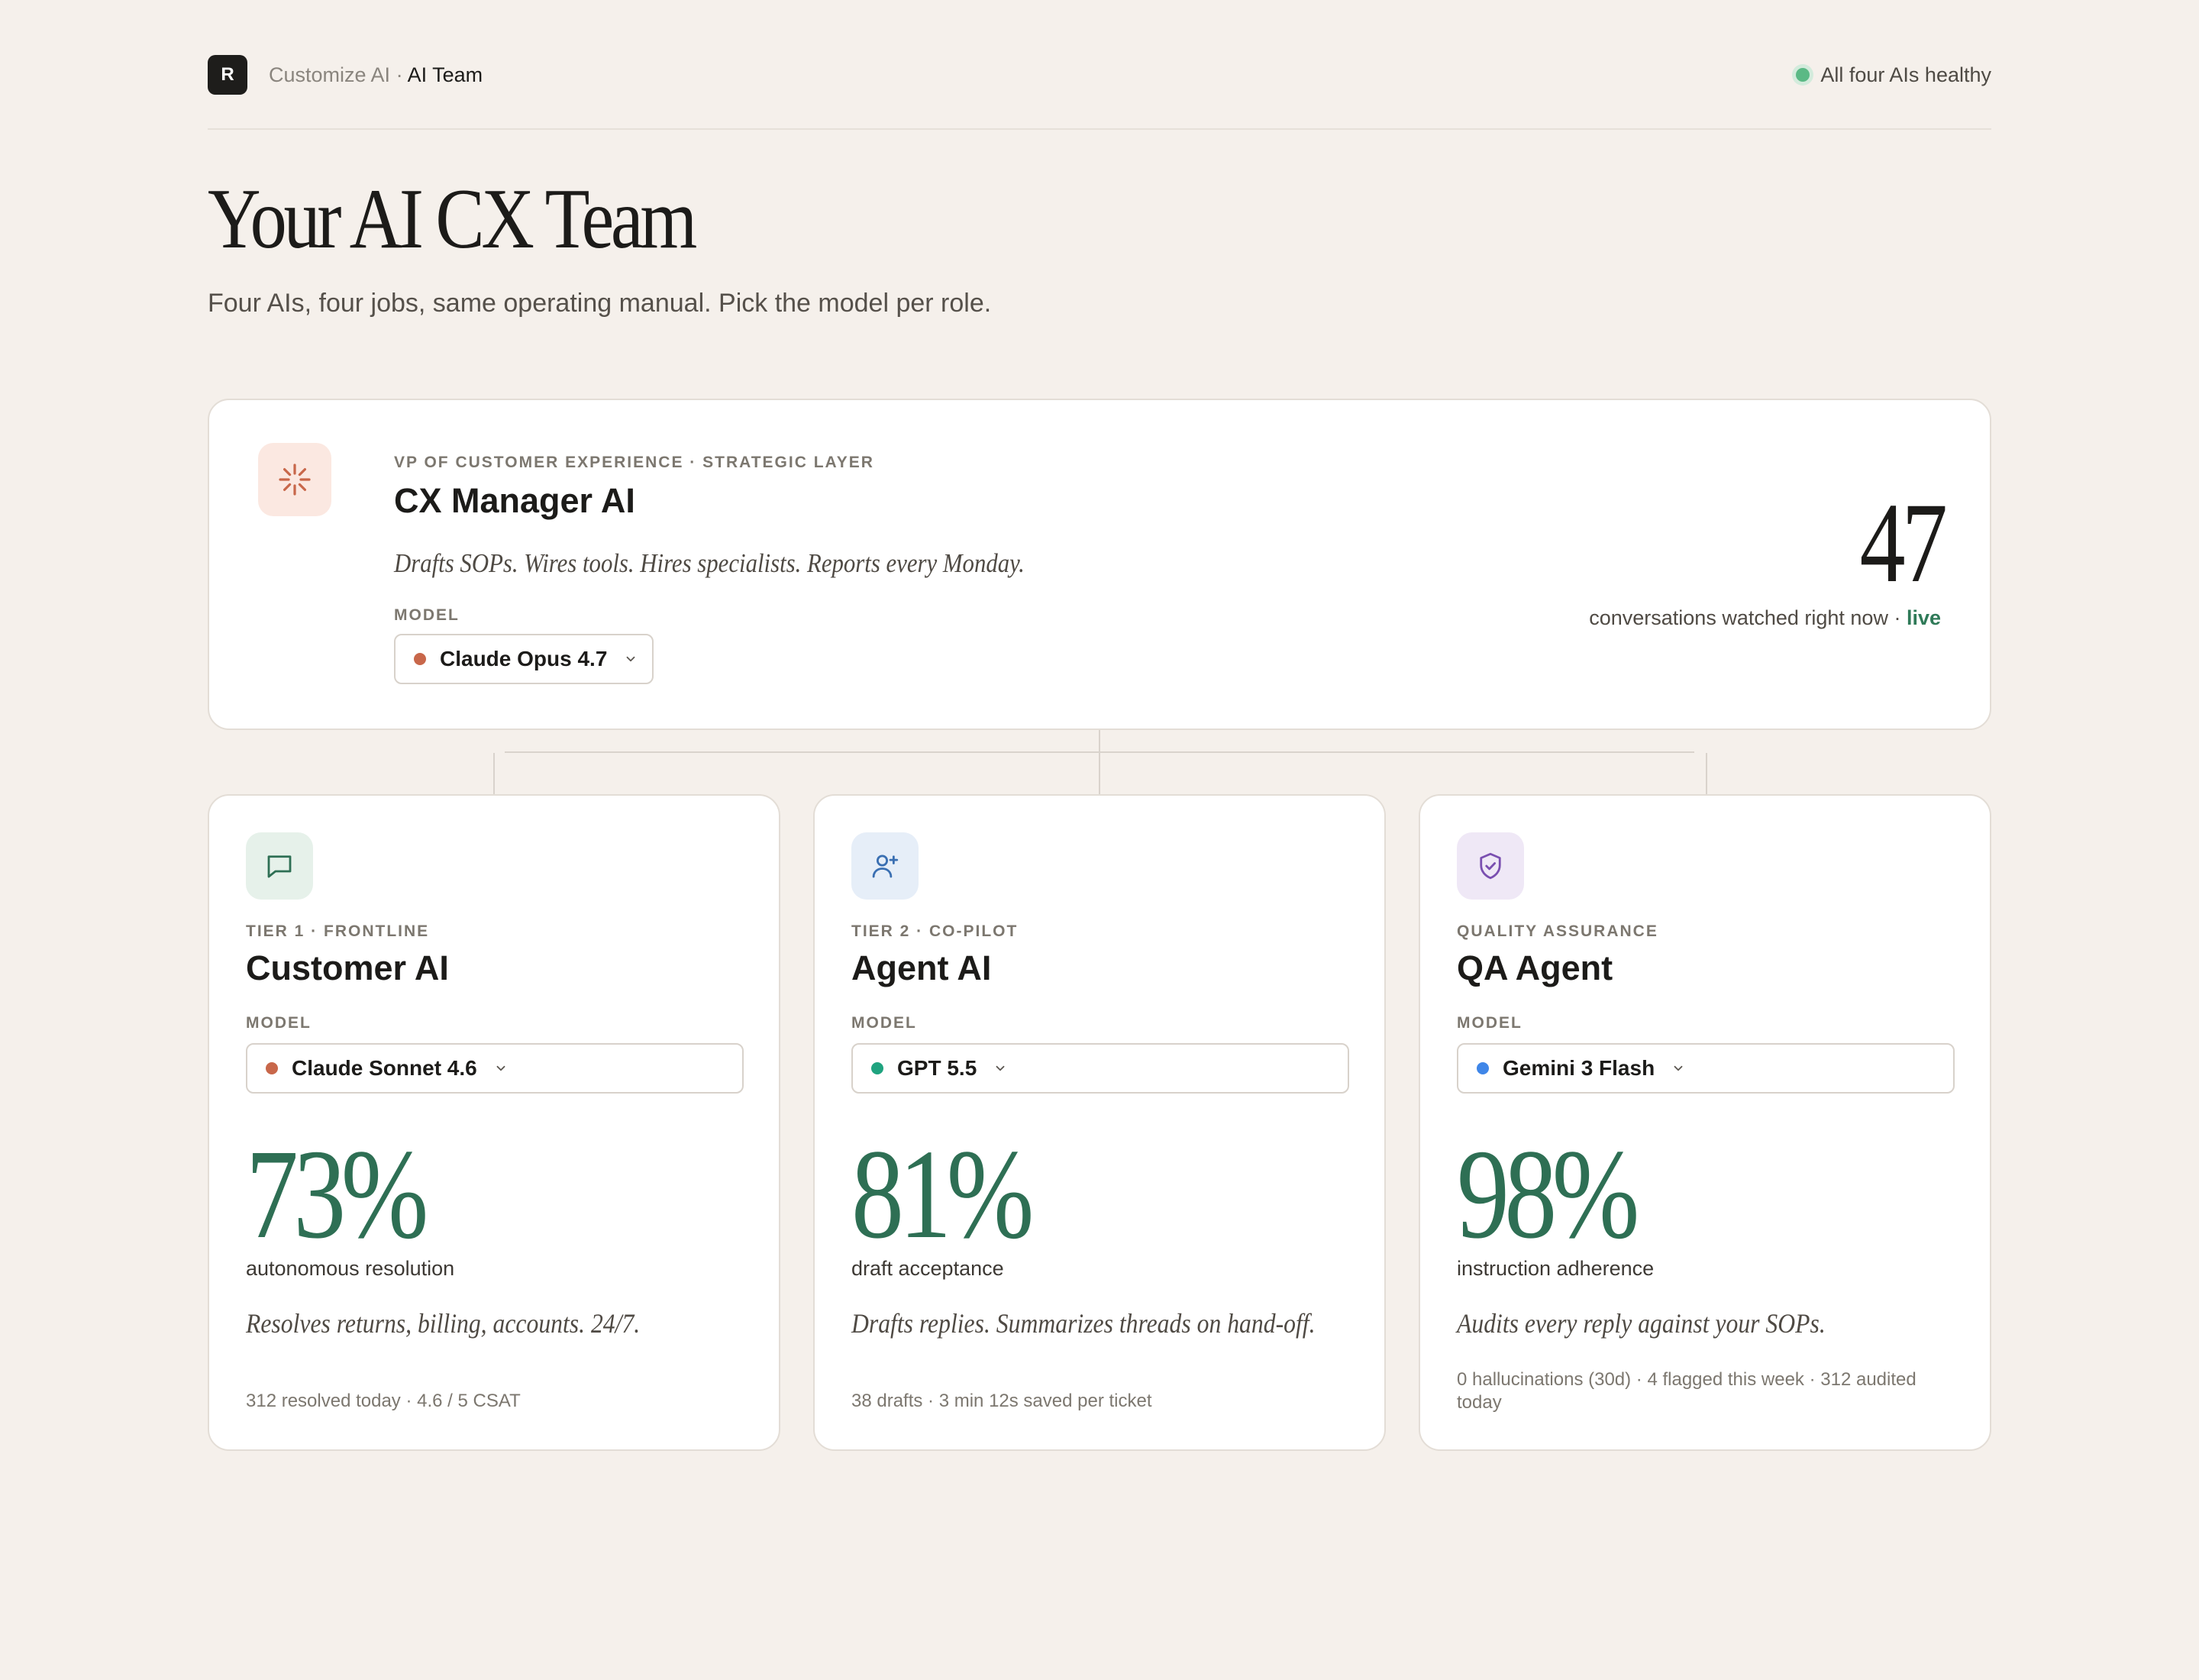 The image size is (2199, 1680). I want to click on manager-title: CX Manager AI, so click(514, 500).